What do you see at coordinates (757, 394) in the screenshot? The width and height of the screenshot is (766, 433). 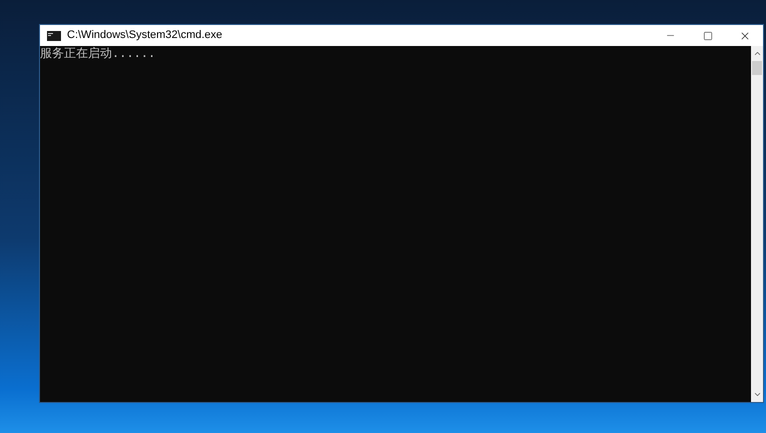 I see `scroll-down-icon` at bounding box center [757, 394].